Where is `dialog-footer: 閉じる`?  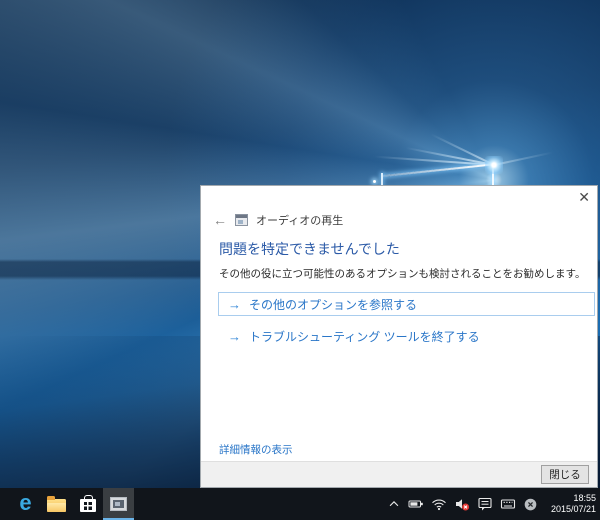 dialog-footer: 閉じる is located at coordinates (399, 474).